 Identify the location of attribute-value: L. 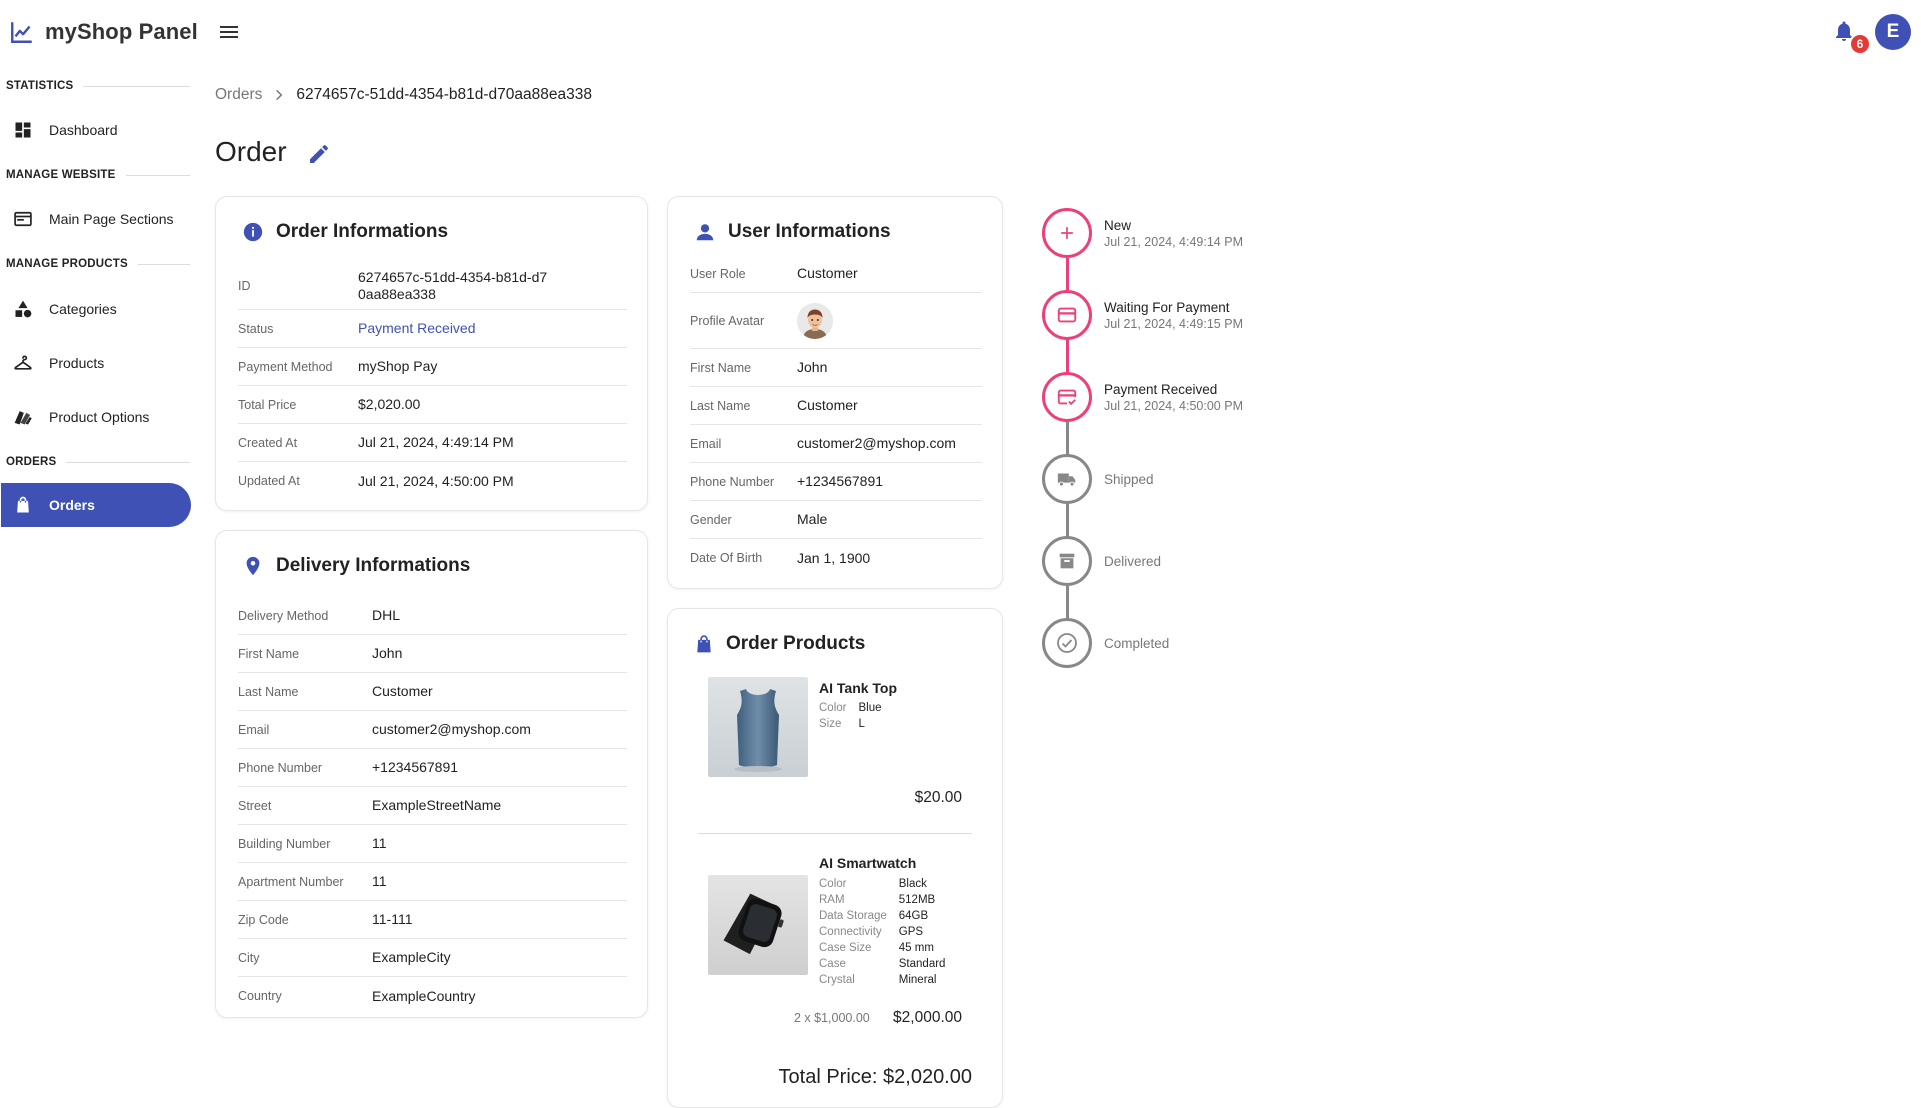
(861, 724).